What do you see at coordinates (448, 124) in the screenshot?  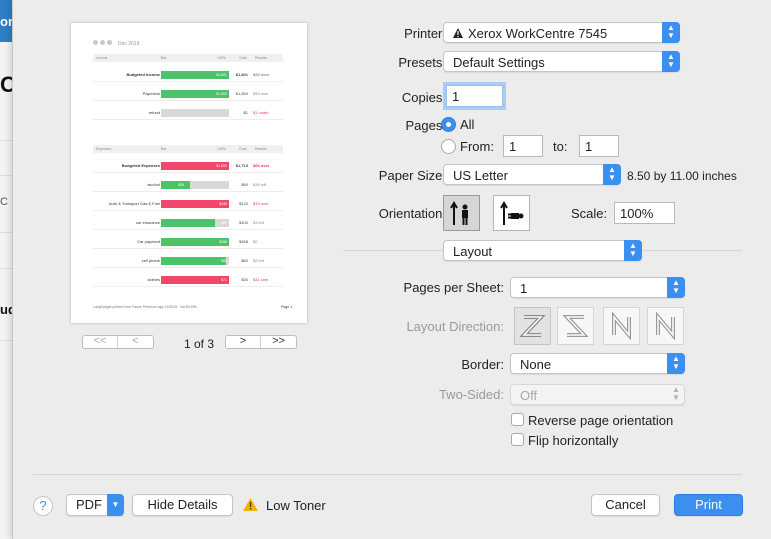 I see `pages-all-radio` at bounding box center [448, 124].